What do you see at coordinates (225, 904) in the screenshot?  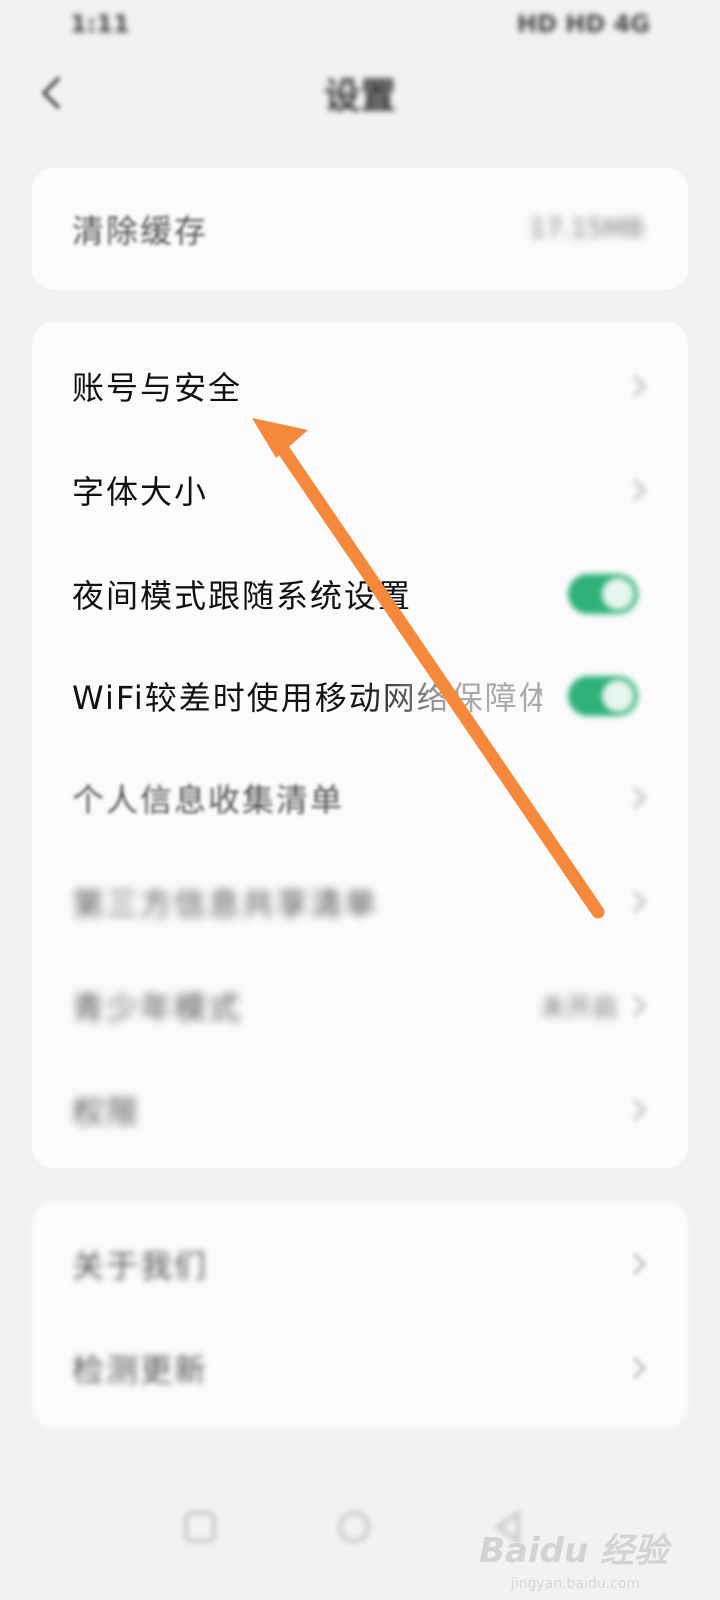 I see `settings-row-label: 第三方信息共享清单` at bounding box center [225, 904].